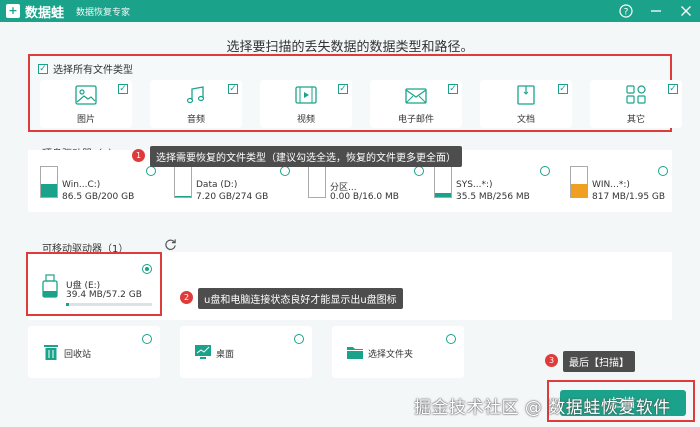 The width and height of the screenshot is (700, 427). Describe the element at coordinates (98, 197) in the screenshot. I see `drive-size: 86.5 GB/200 GB` at that location.